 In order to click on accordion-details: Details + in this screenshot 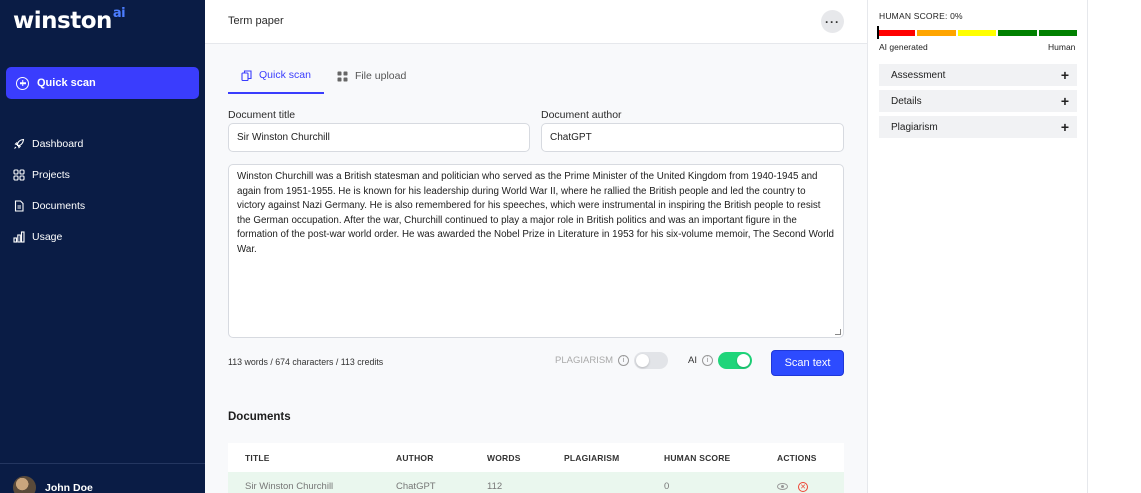, I will do `click(978, 101)`.